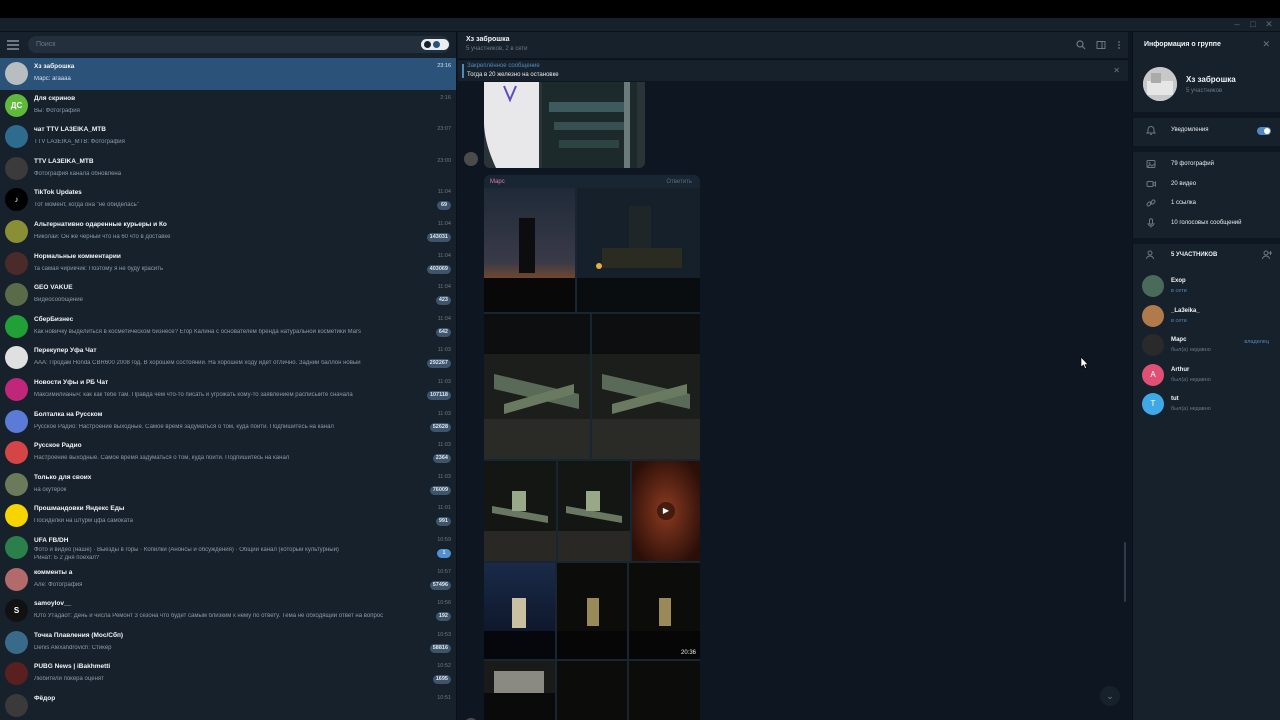  I want to click on mic-icon, so click(1151, 223).